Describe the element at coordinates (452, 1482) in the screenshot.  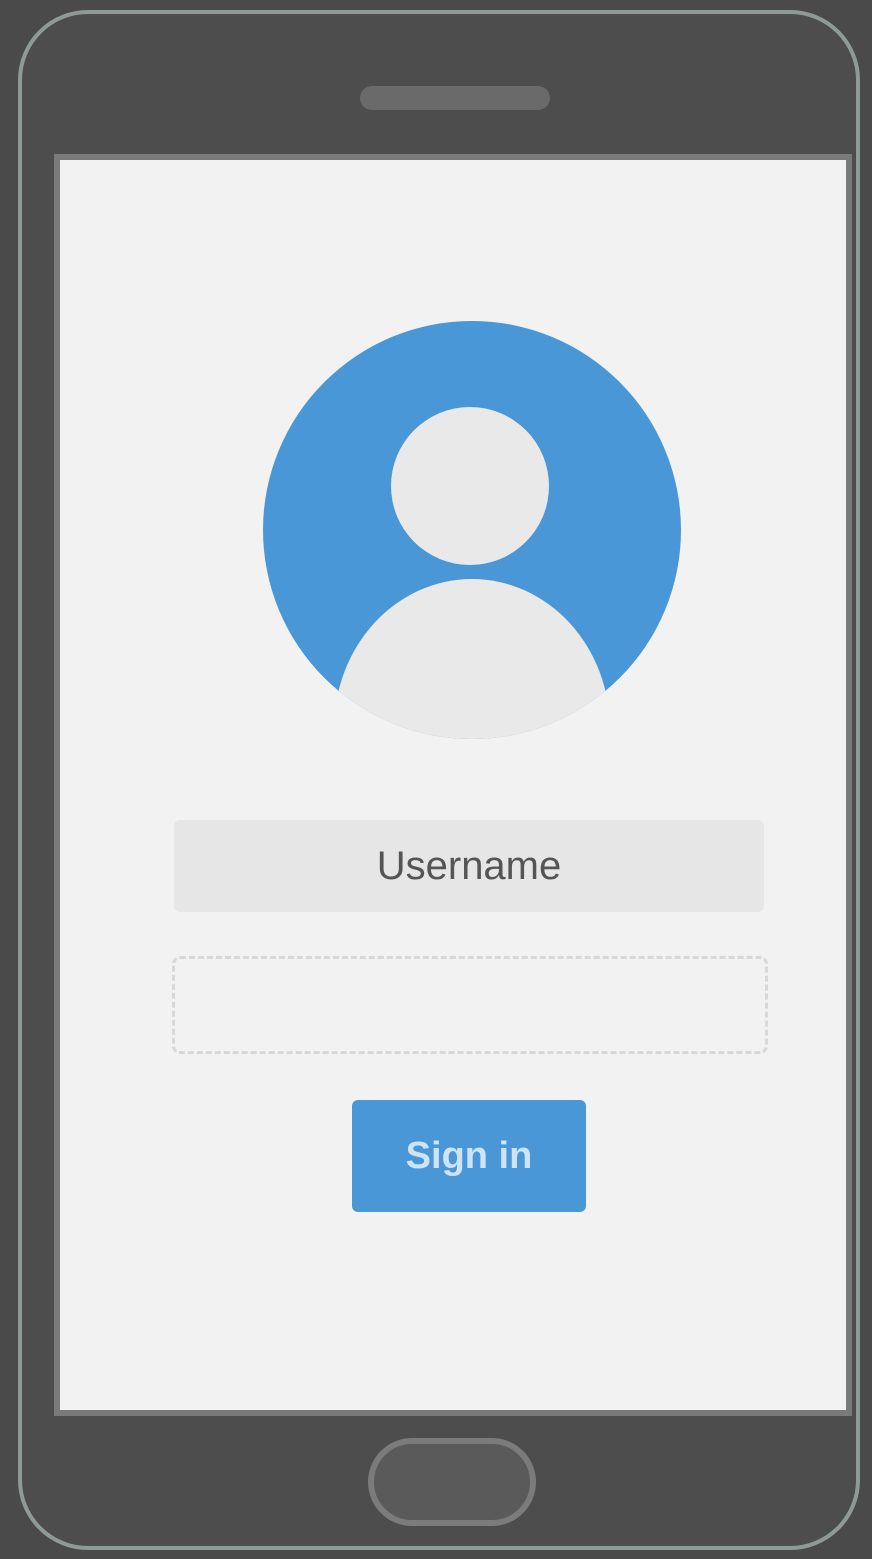
I see `home-button` at that location.